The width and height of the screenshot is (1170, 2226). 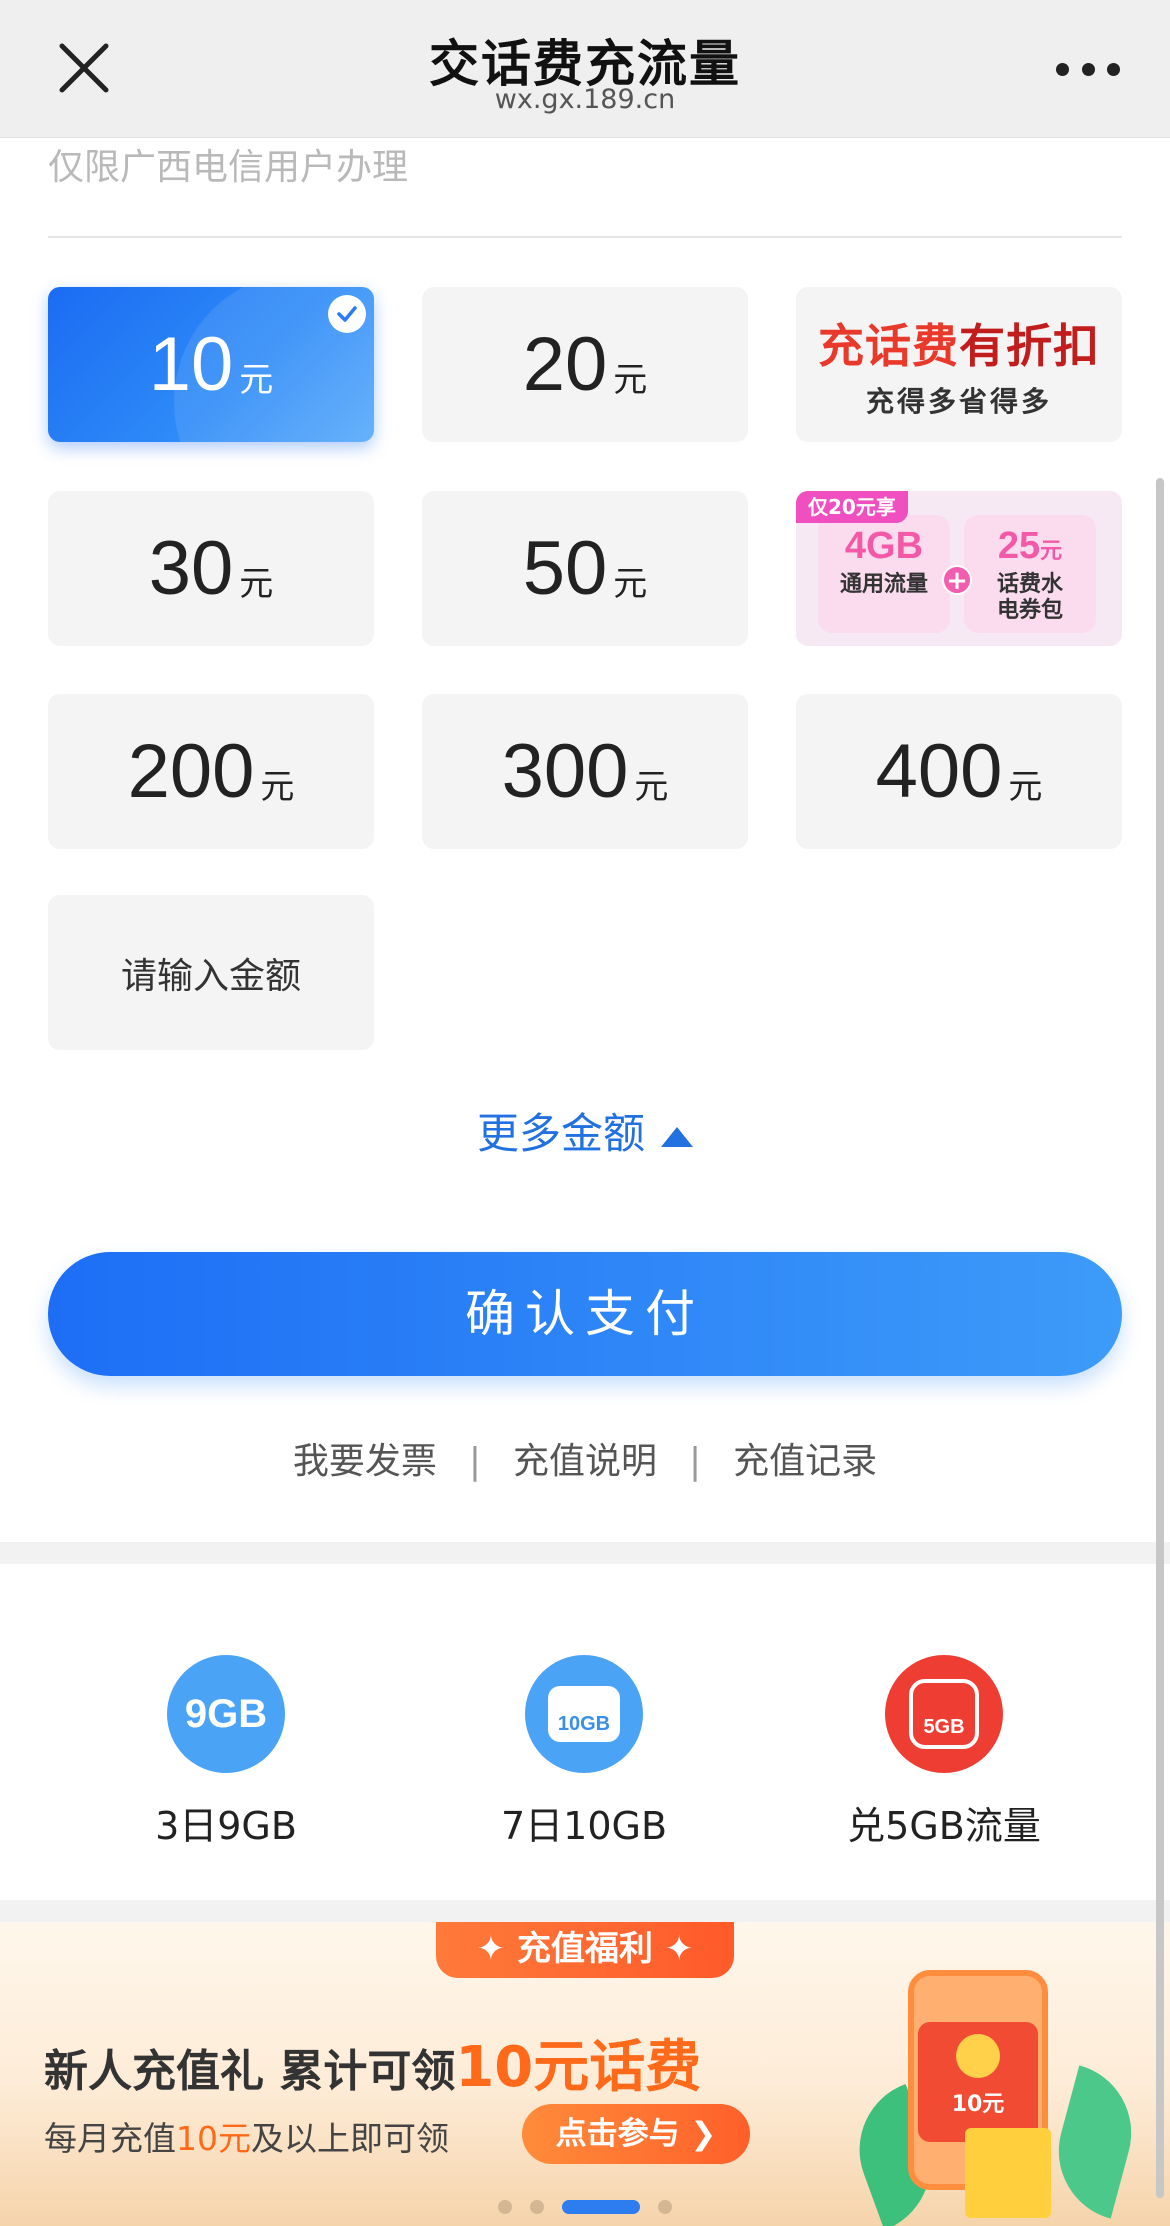 What do you see at coordinates (191, 568) in the screenshot?
I see `amount-value: 30` at bounding box center [191, 568].